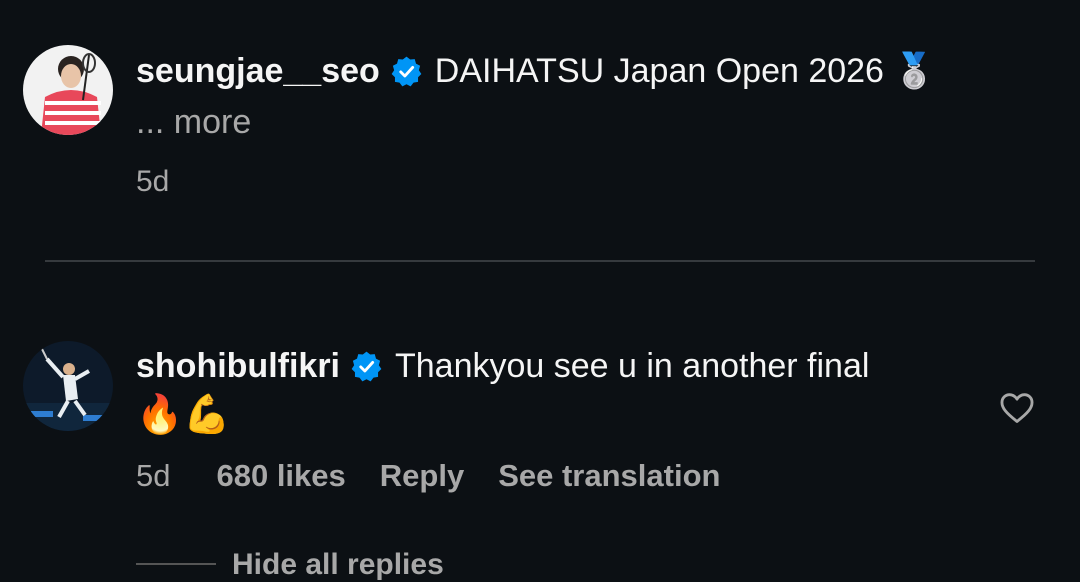 This screenshot has width=1080, height=582. I want to click on comment-emojis: 🔥💪, so click(183, 415).